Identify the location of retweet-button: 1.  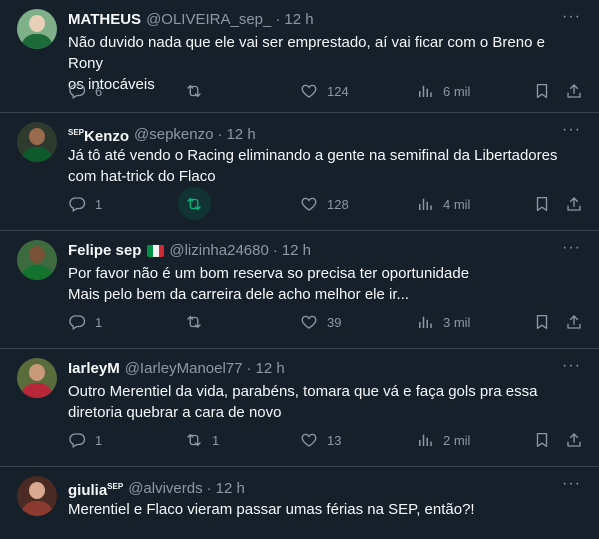
(202, 440).